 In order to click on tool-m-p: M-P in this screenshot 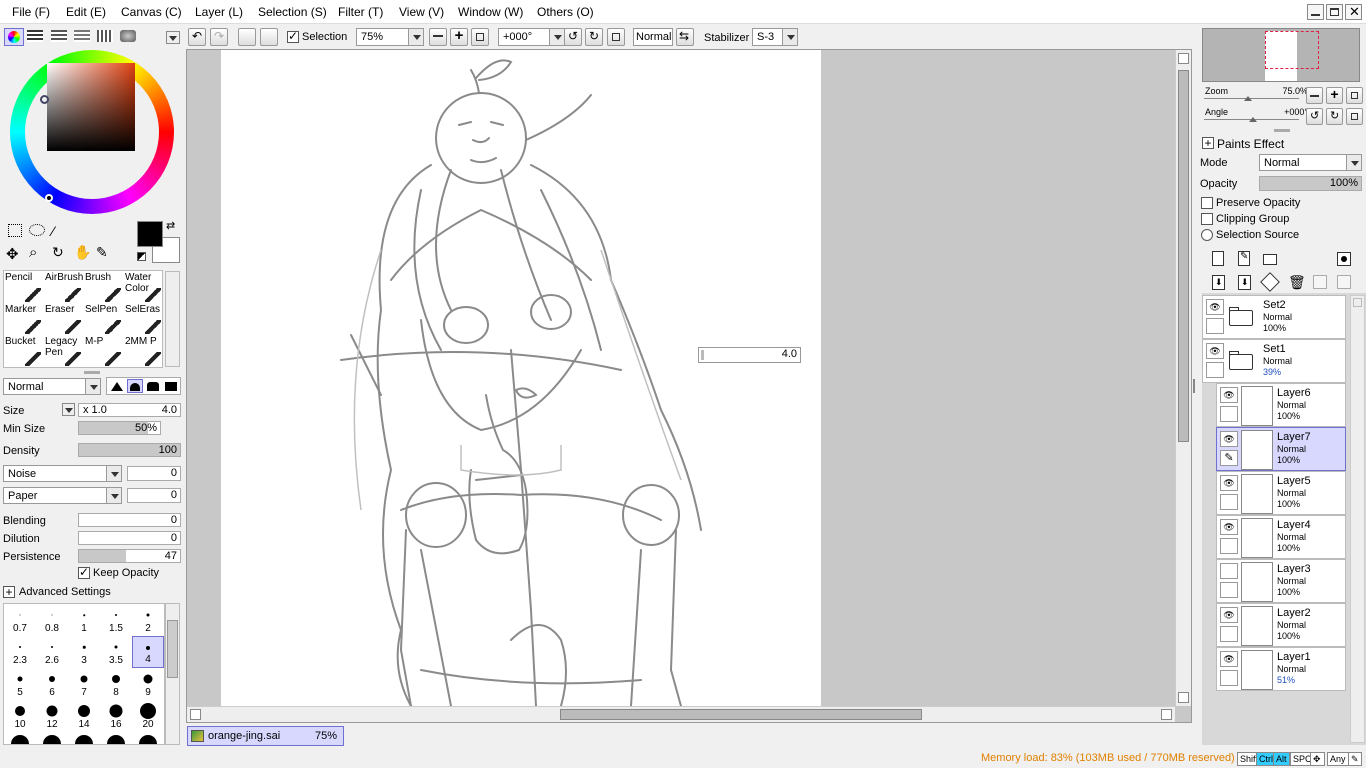, I will do `click(105, 352)`.